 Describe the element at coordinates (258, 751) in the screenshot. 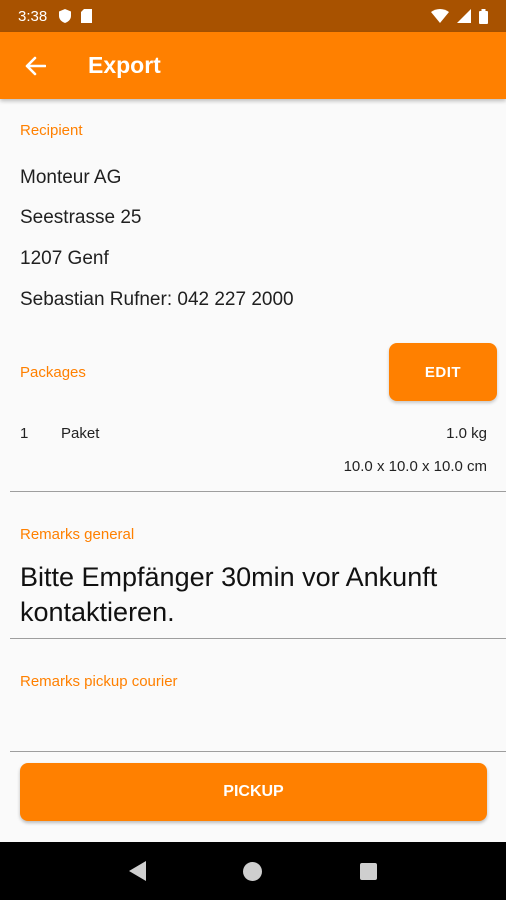

I see `remarks-pickup-underline` at that location.